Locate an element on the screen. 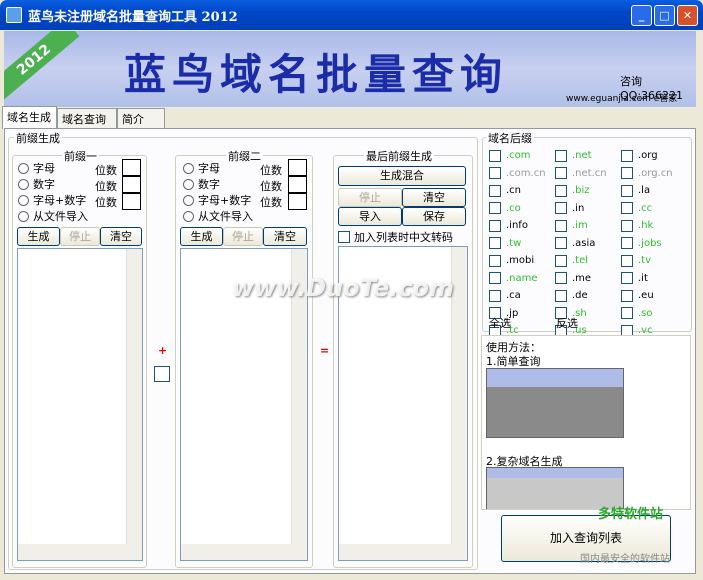 Image resolution: width=703 pixels, height=580 pixels. minimize-button: _ is located at coordinates (641, 15).